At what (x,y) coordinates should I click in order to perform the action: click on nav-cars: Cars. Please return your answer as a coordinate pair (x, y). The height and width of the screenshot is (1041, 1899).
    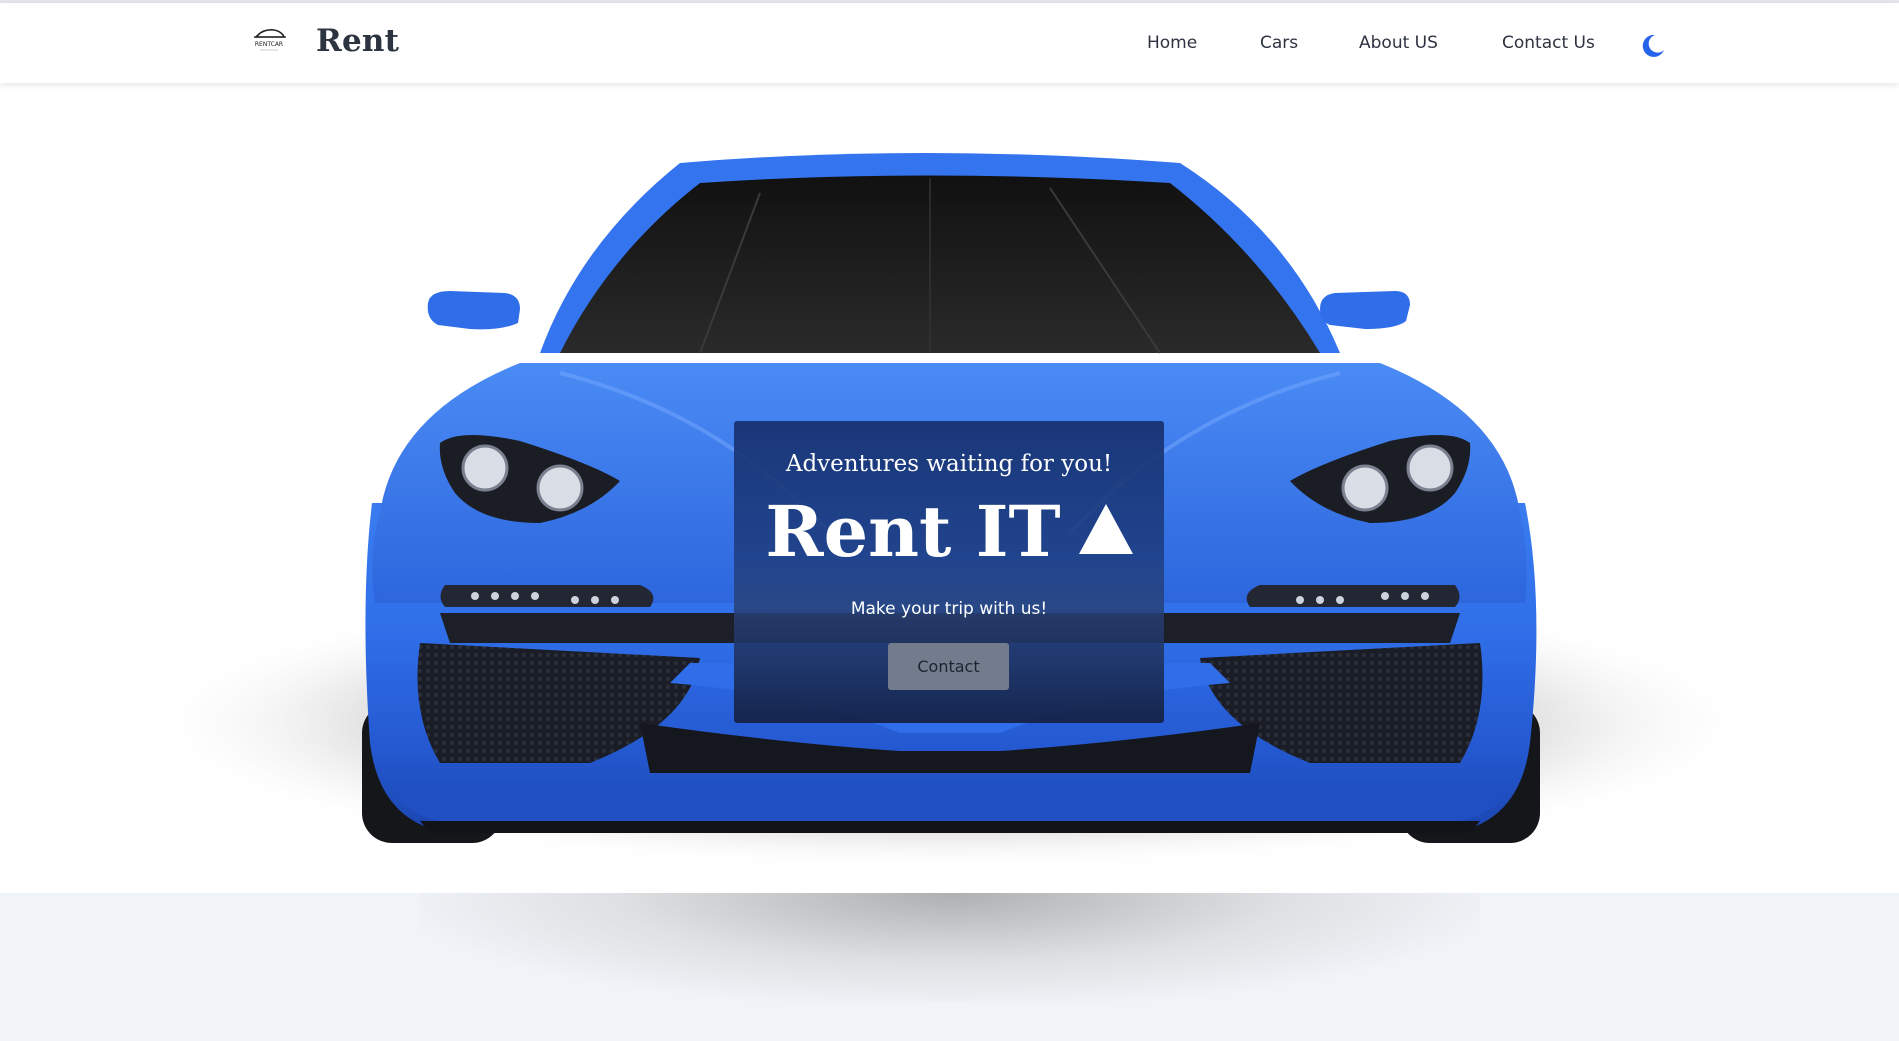
    Looking at the image, I should click on (1279, 43).